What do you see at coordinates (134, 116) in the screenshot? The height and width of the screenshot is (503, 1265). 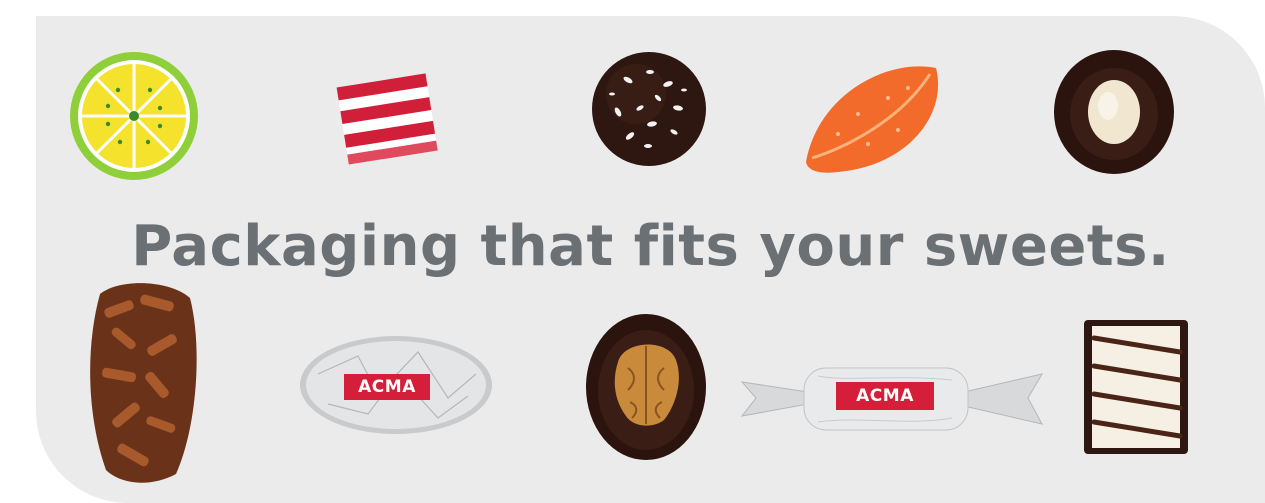 I see `lime-candy-slice-image` at bounding box center [134, 116].